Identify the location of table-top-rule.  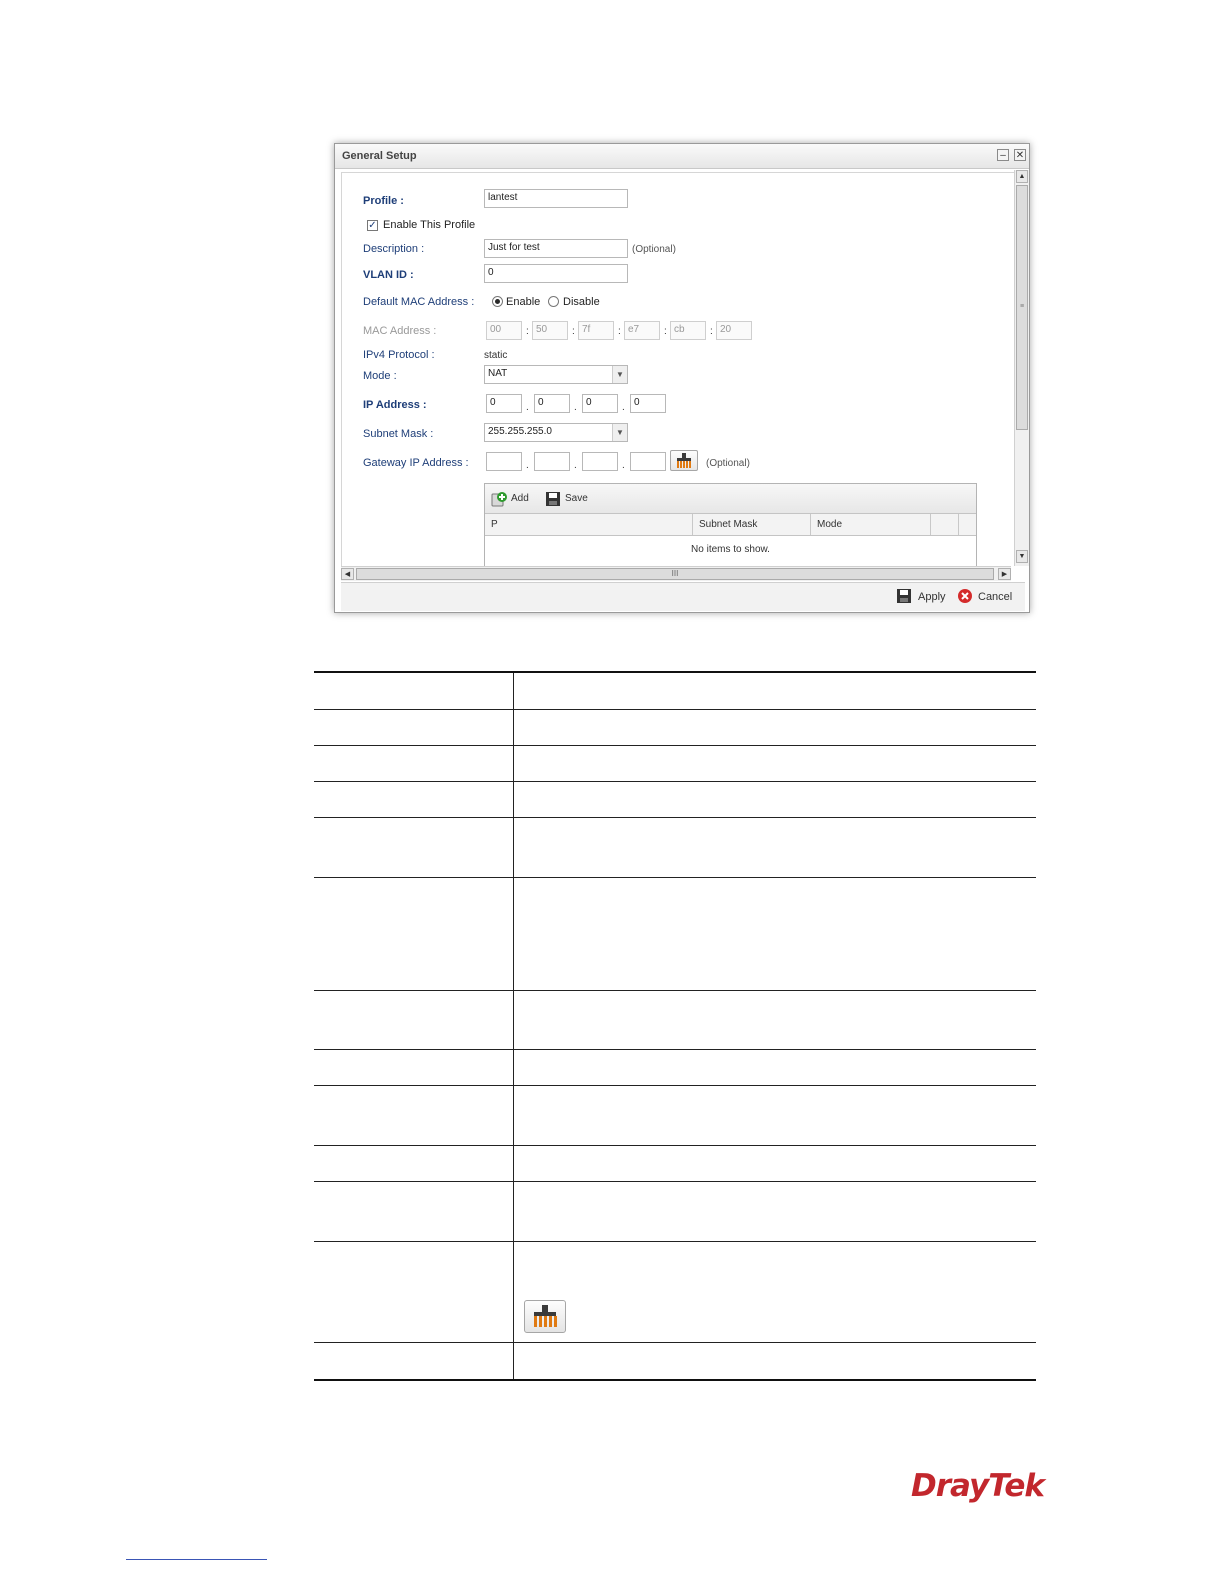
(675, 672).